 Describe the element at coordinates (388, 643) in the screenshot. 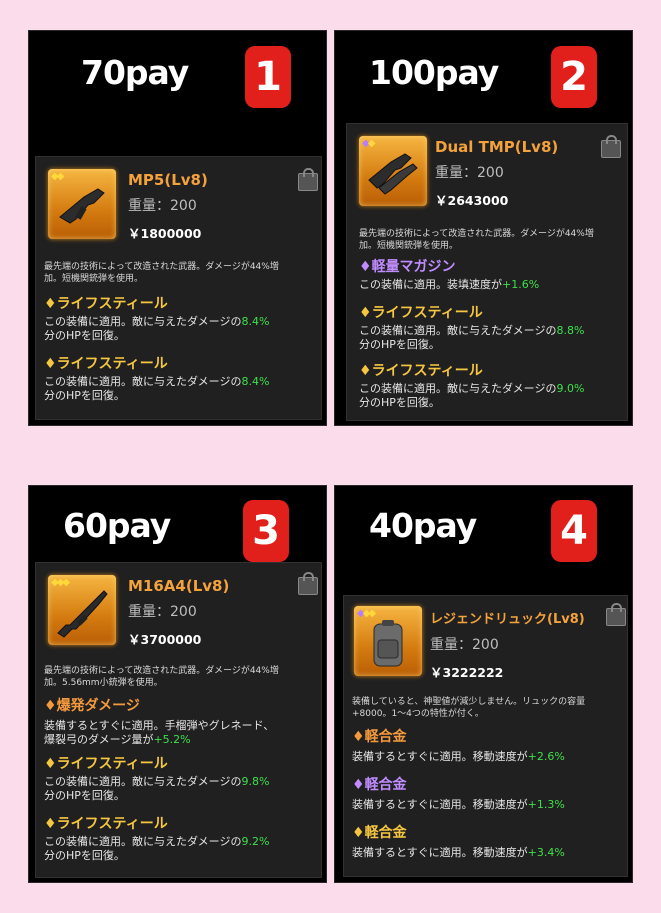

I see `backpack-icon` at that location.